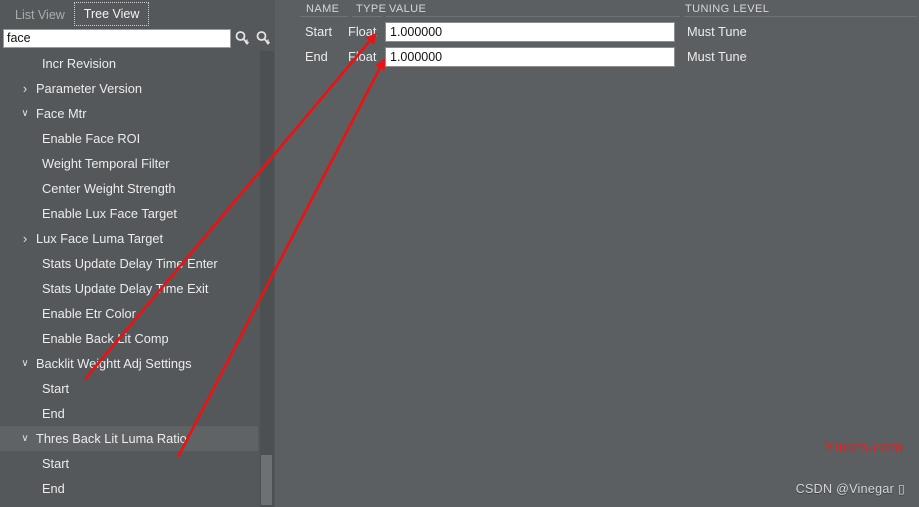 Image resolution: width=919 pixels, height=507 pixels. I want to click on tab-list-view: List View, so click(40, 15).